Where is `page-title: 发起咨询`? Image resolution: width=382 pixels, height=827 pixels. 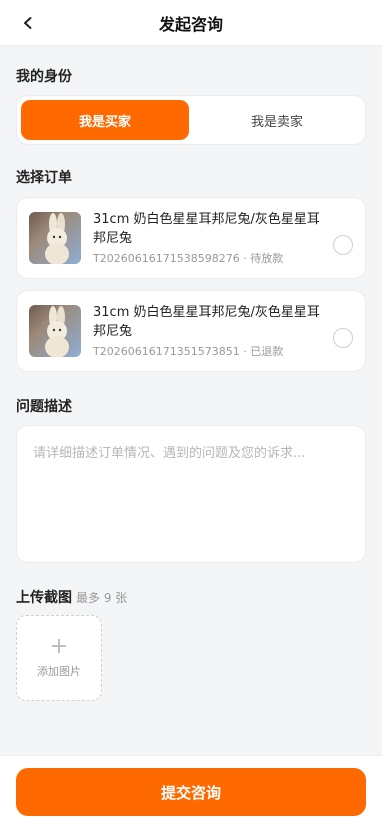
page-title: 发起咨询 is located at coordinates (190, 24).